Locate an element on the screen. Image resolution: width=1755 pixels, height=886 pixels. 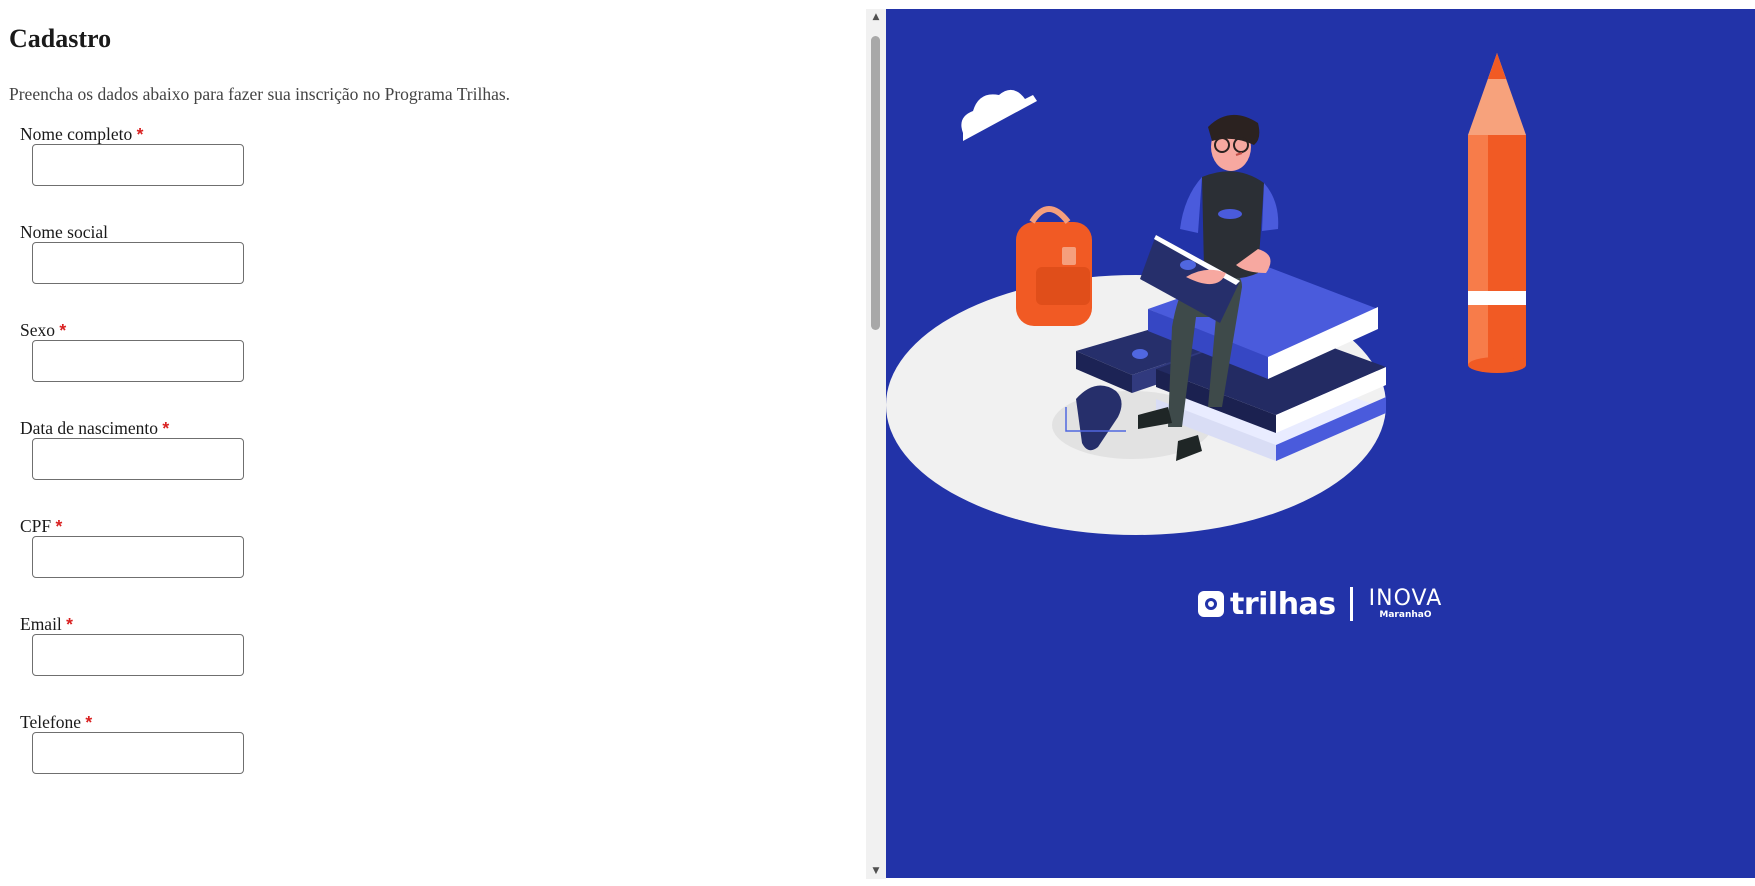
field-sexo: Sexo * is located at coordinates (220, 368).